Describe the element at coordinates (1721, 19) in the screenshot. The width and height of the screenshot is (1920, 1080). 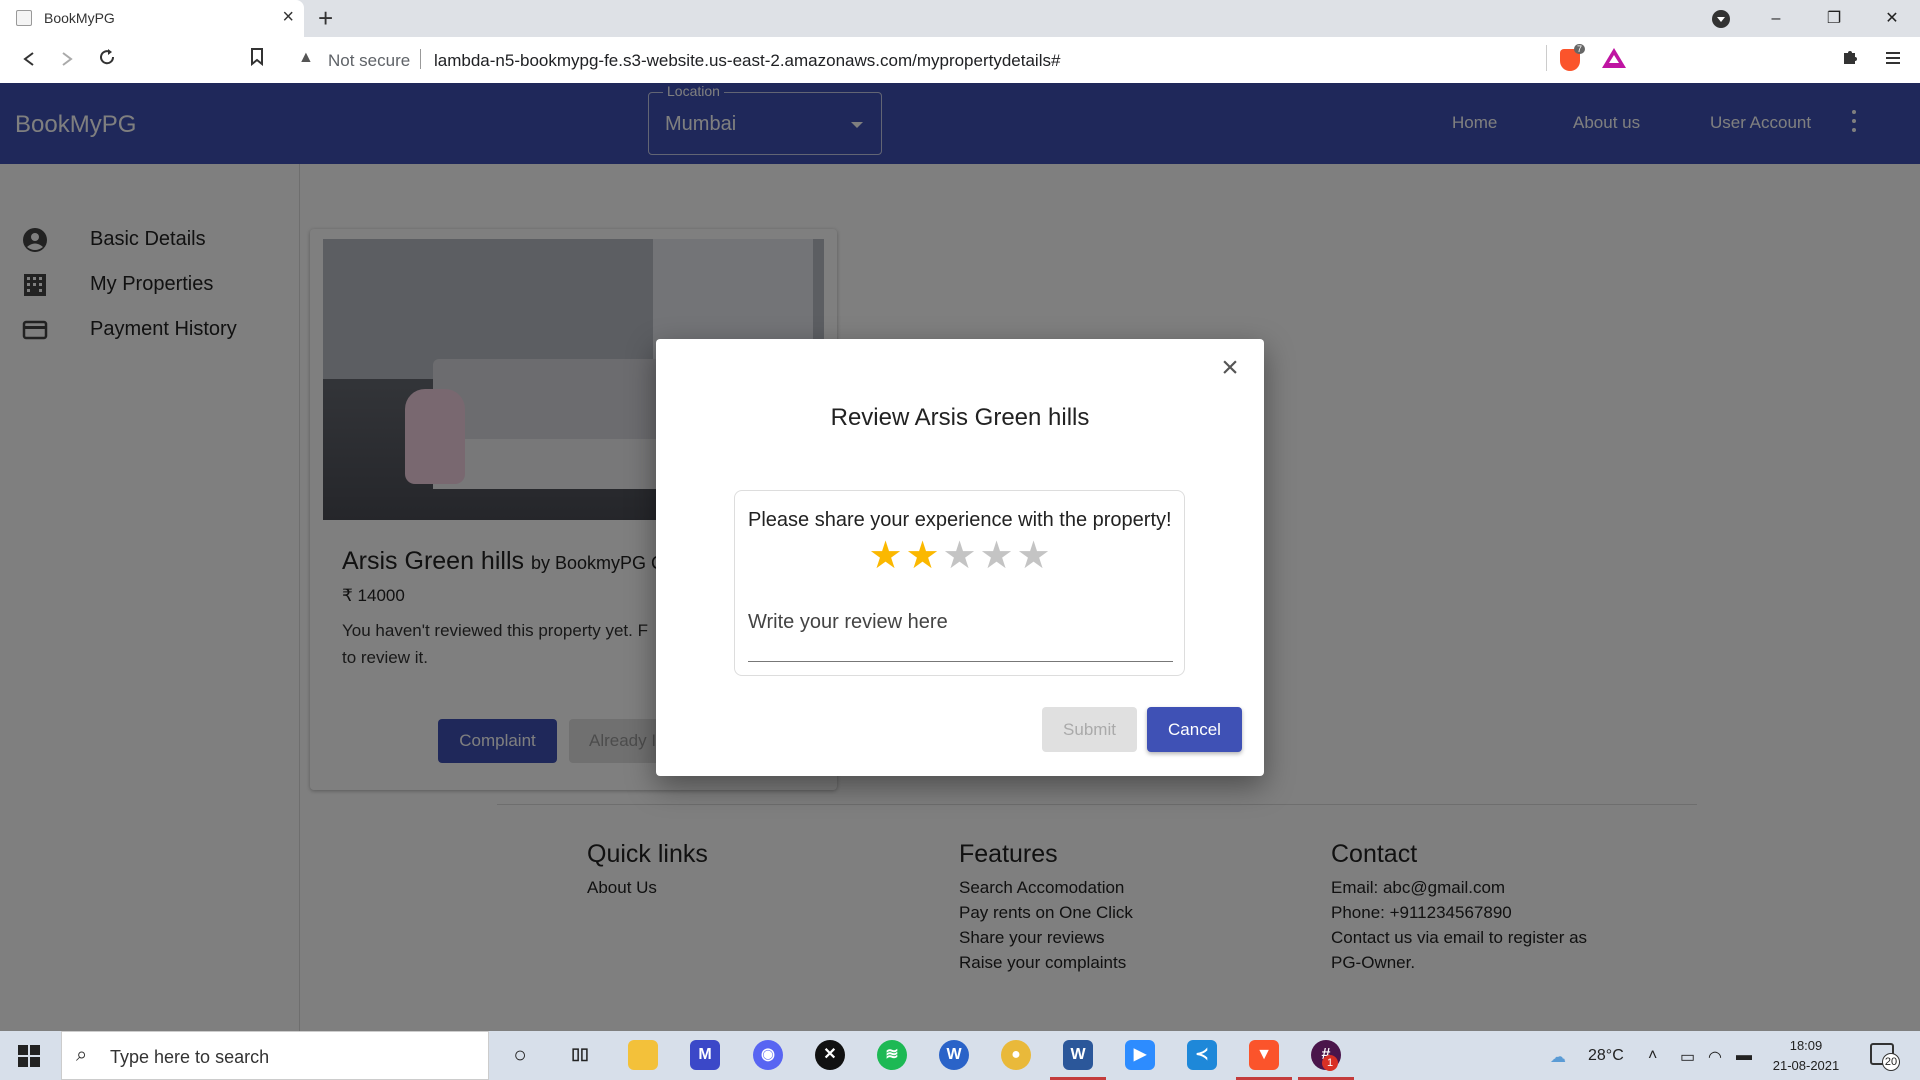
I see `tab-search-icon` at that location.